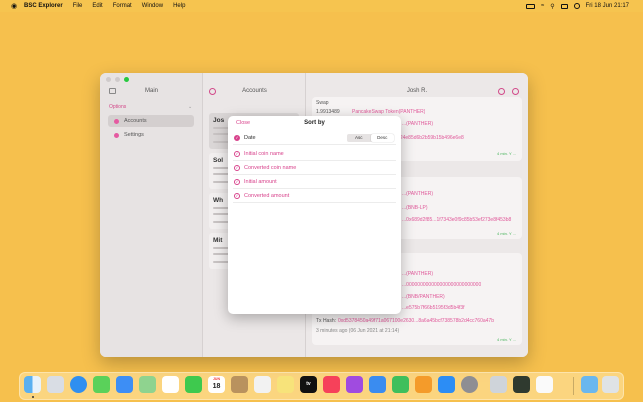 The height and width of the screenshot is (402, 643). What do you see at coordinates (442, 285) in the screenshot?
I see `long-value: ...000000000000000000000000000` at bounding box center [442, 285].